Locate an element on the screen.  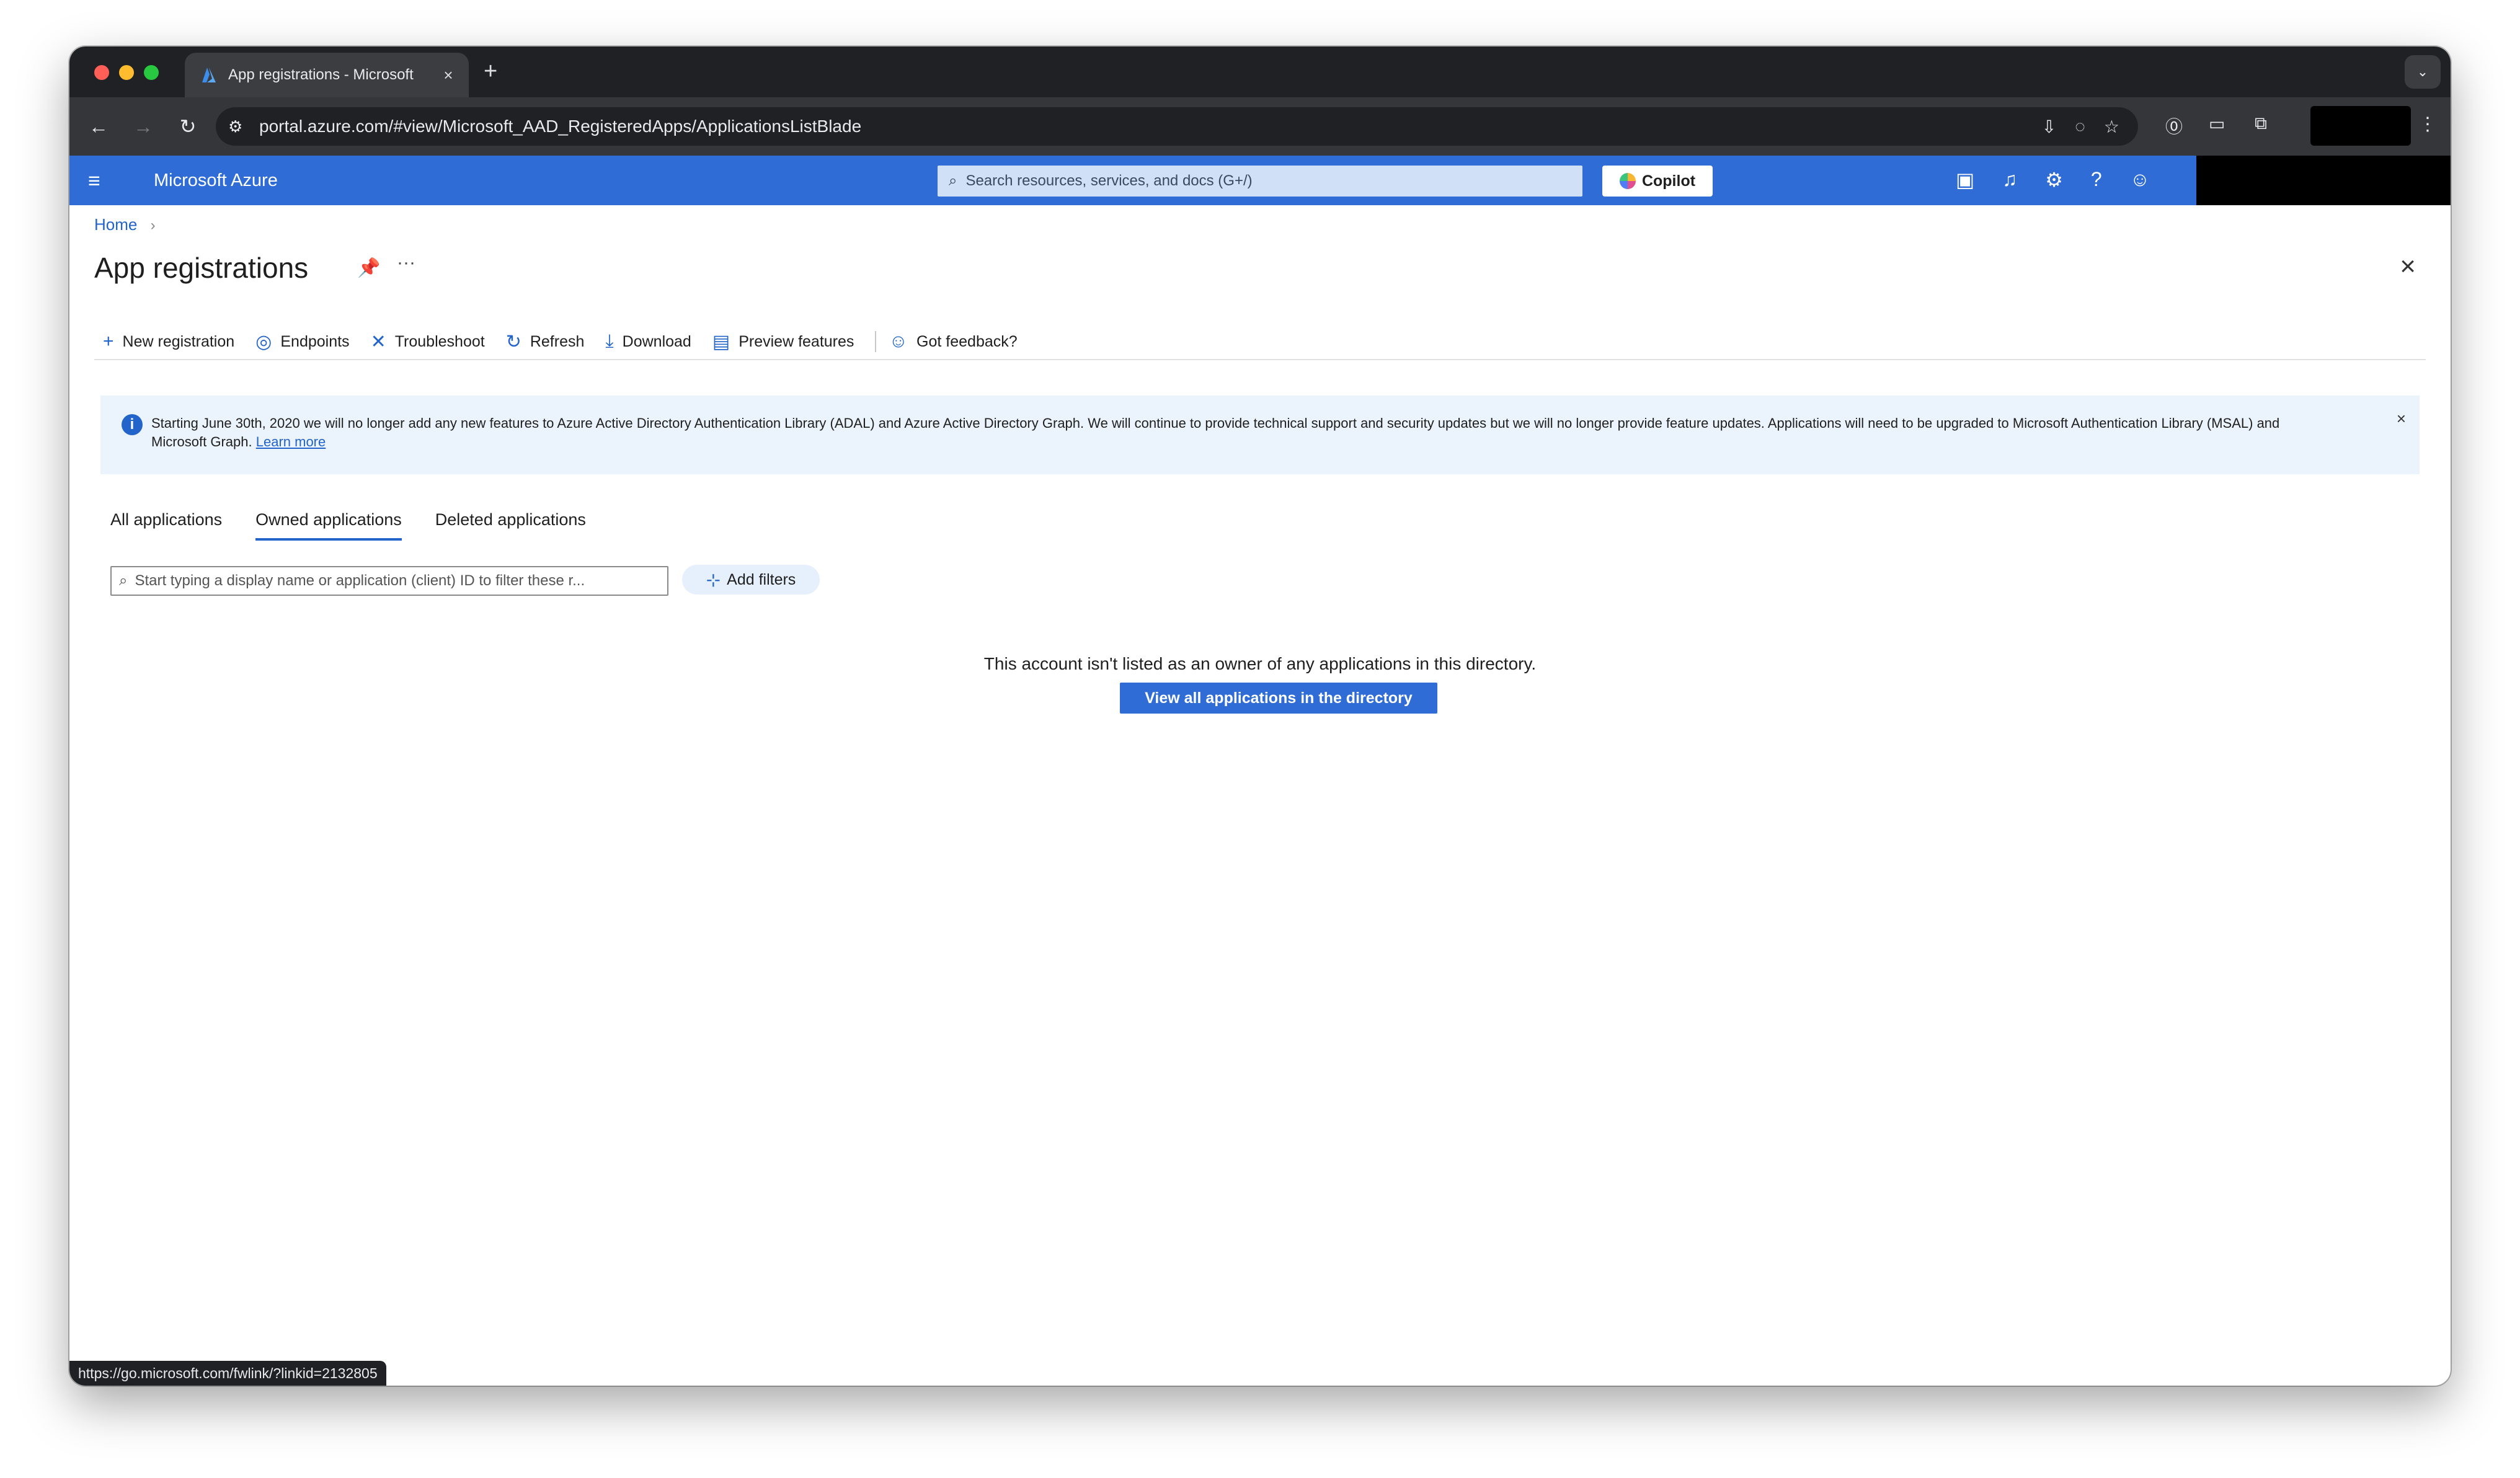
browser-tab-strip: App registrations - Microsoft × + ⌄ is located at coordinates (1260, 71).